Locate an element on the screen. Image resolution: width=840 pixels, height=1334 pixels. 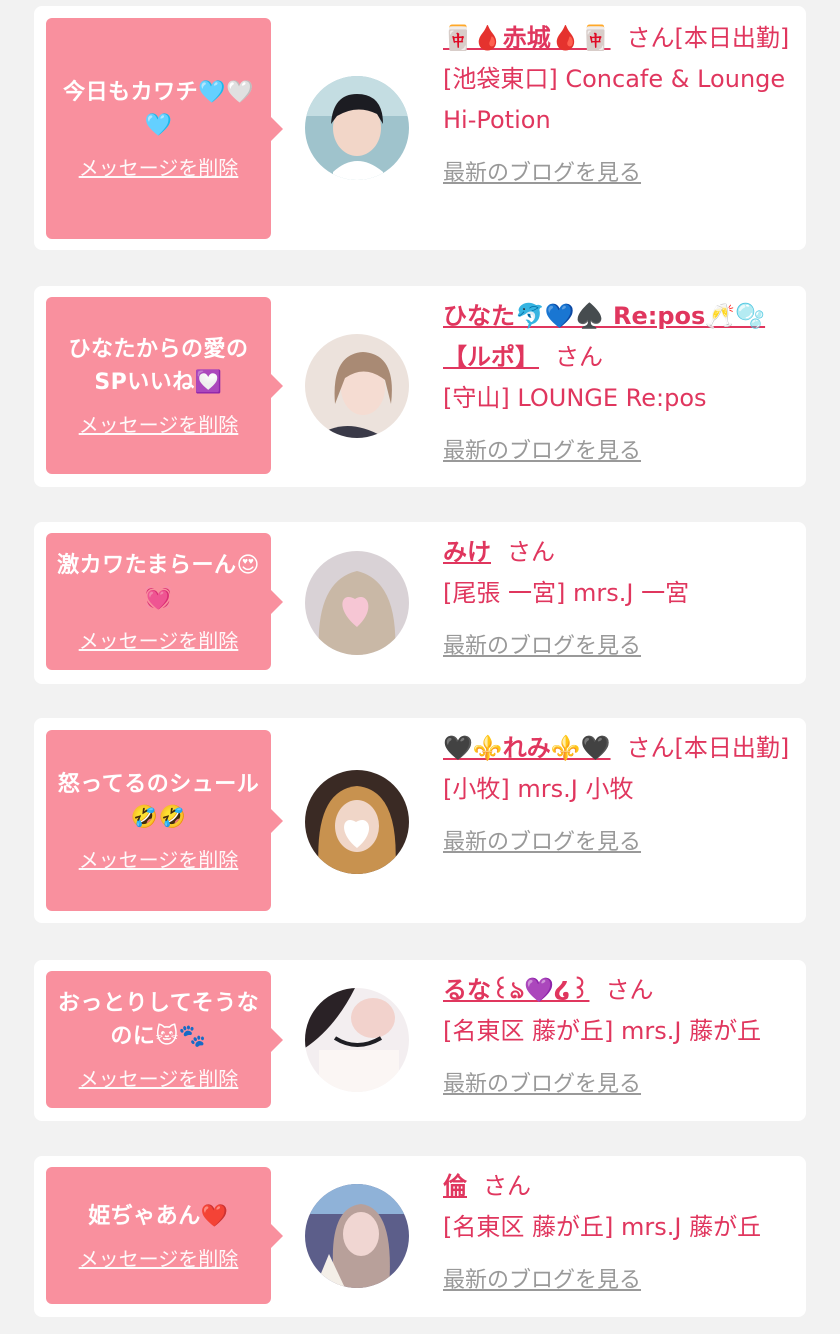
message-text: 激カワたまらーん😍💓 is located at coordinates (158, 582).